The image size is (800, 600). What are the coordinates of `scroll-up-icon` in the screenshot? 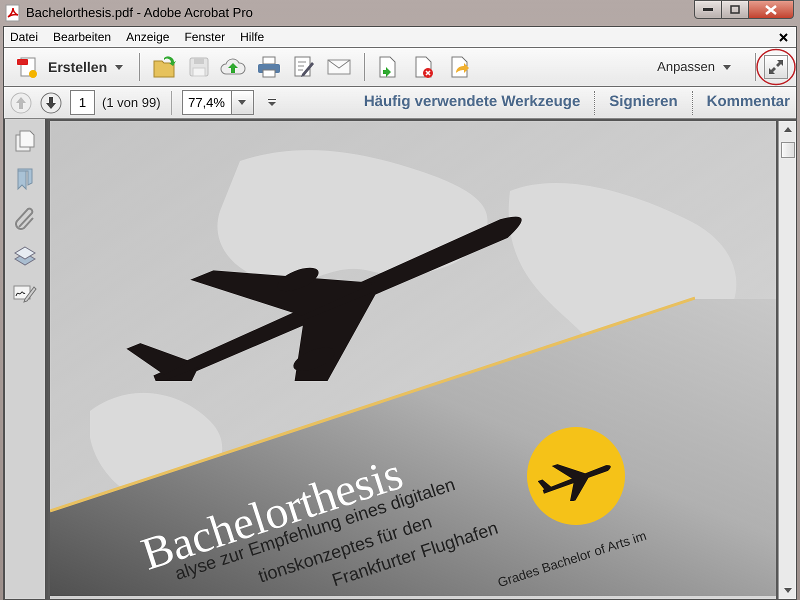 It's located at (788, 129).